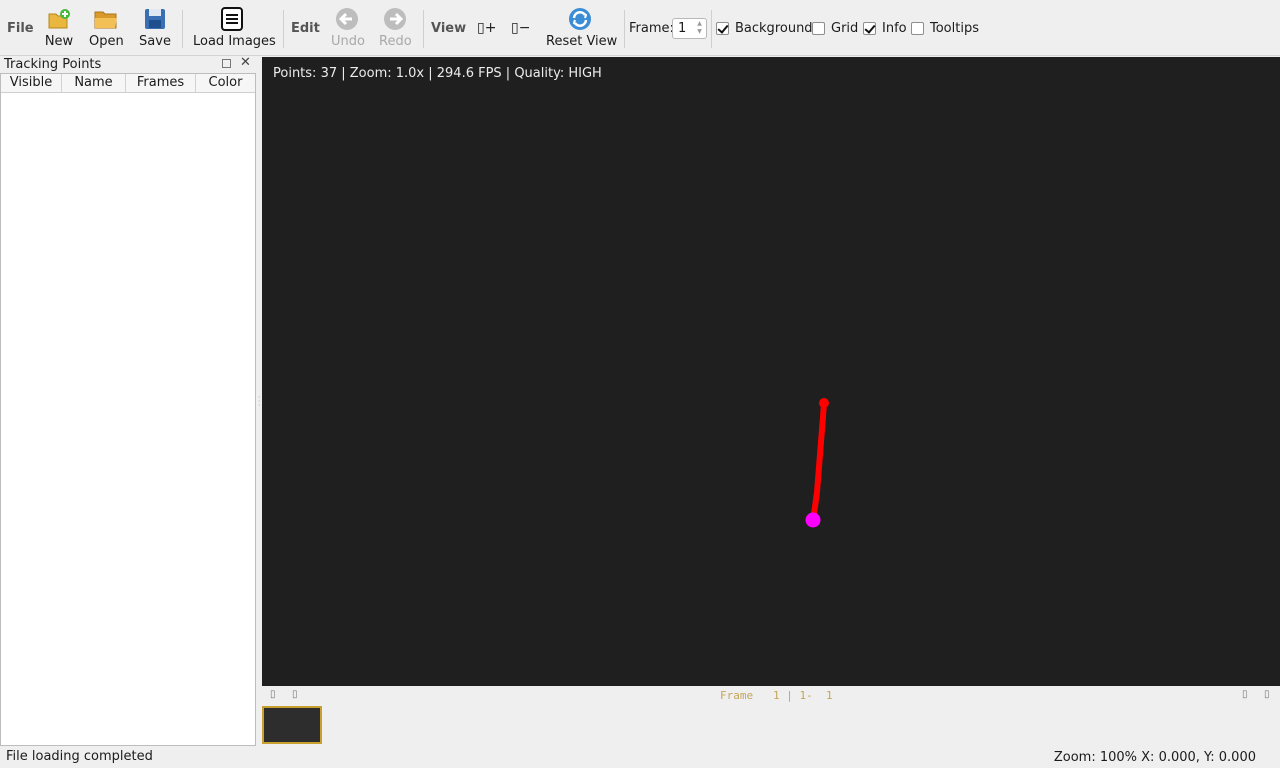  I want to click on table-header: Visible Name Frames Color, so click(128, 83).